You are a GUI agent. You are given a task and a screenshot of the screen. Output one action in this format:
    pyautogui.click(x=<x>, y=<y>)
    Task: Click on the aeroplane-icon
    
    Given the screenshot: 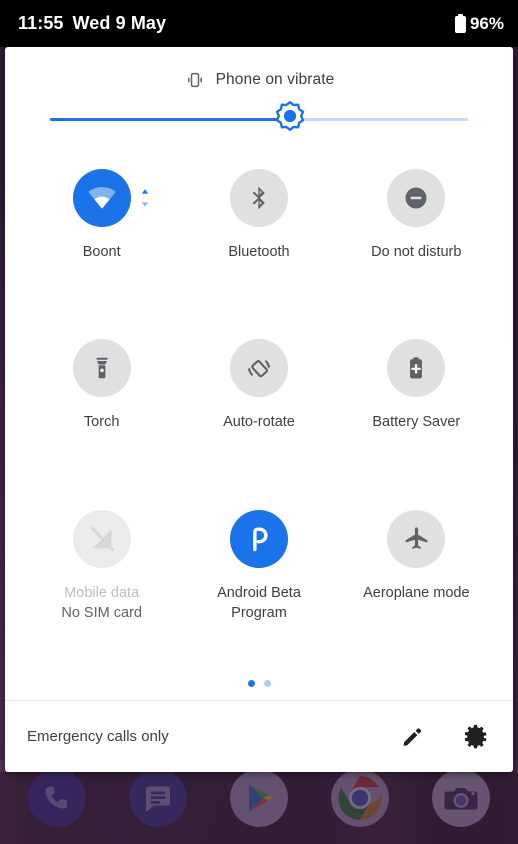 What is the action you would take?
    pyautogui.click(x=416, y=538)
    